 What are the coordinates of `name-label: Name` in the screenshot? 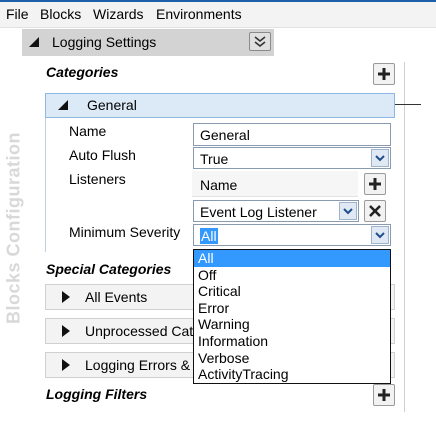 It's located at (88, 131).